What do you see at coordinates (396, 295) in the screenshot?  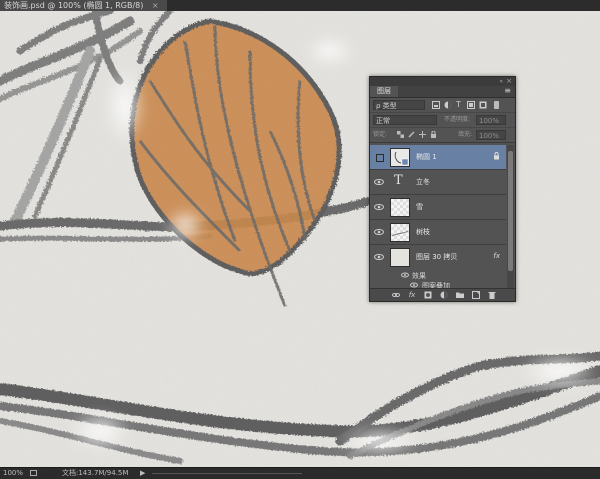 I see `link-icon` at bounding box center [396, 295].